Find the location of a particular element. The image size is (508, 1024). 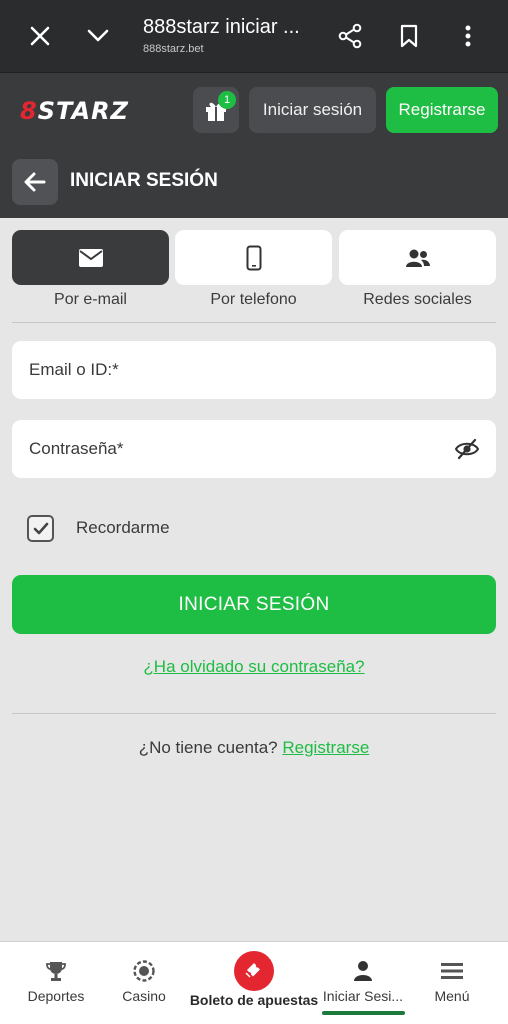

login-button: Iniciar sesión is located at coordinates (312, 110).